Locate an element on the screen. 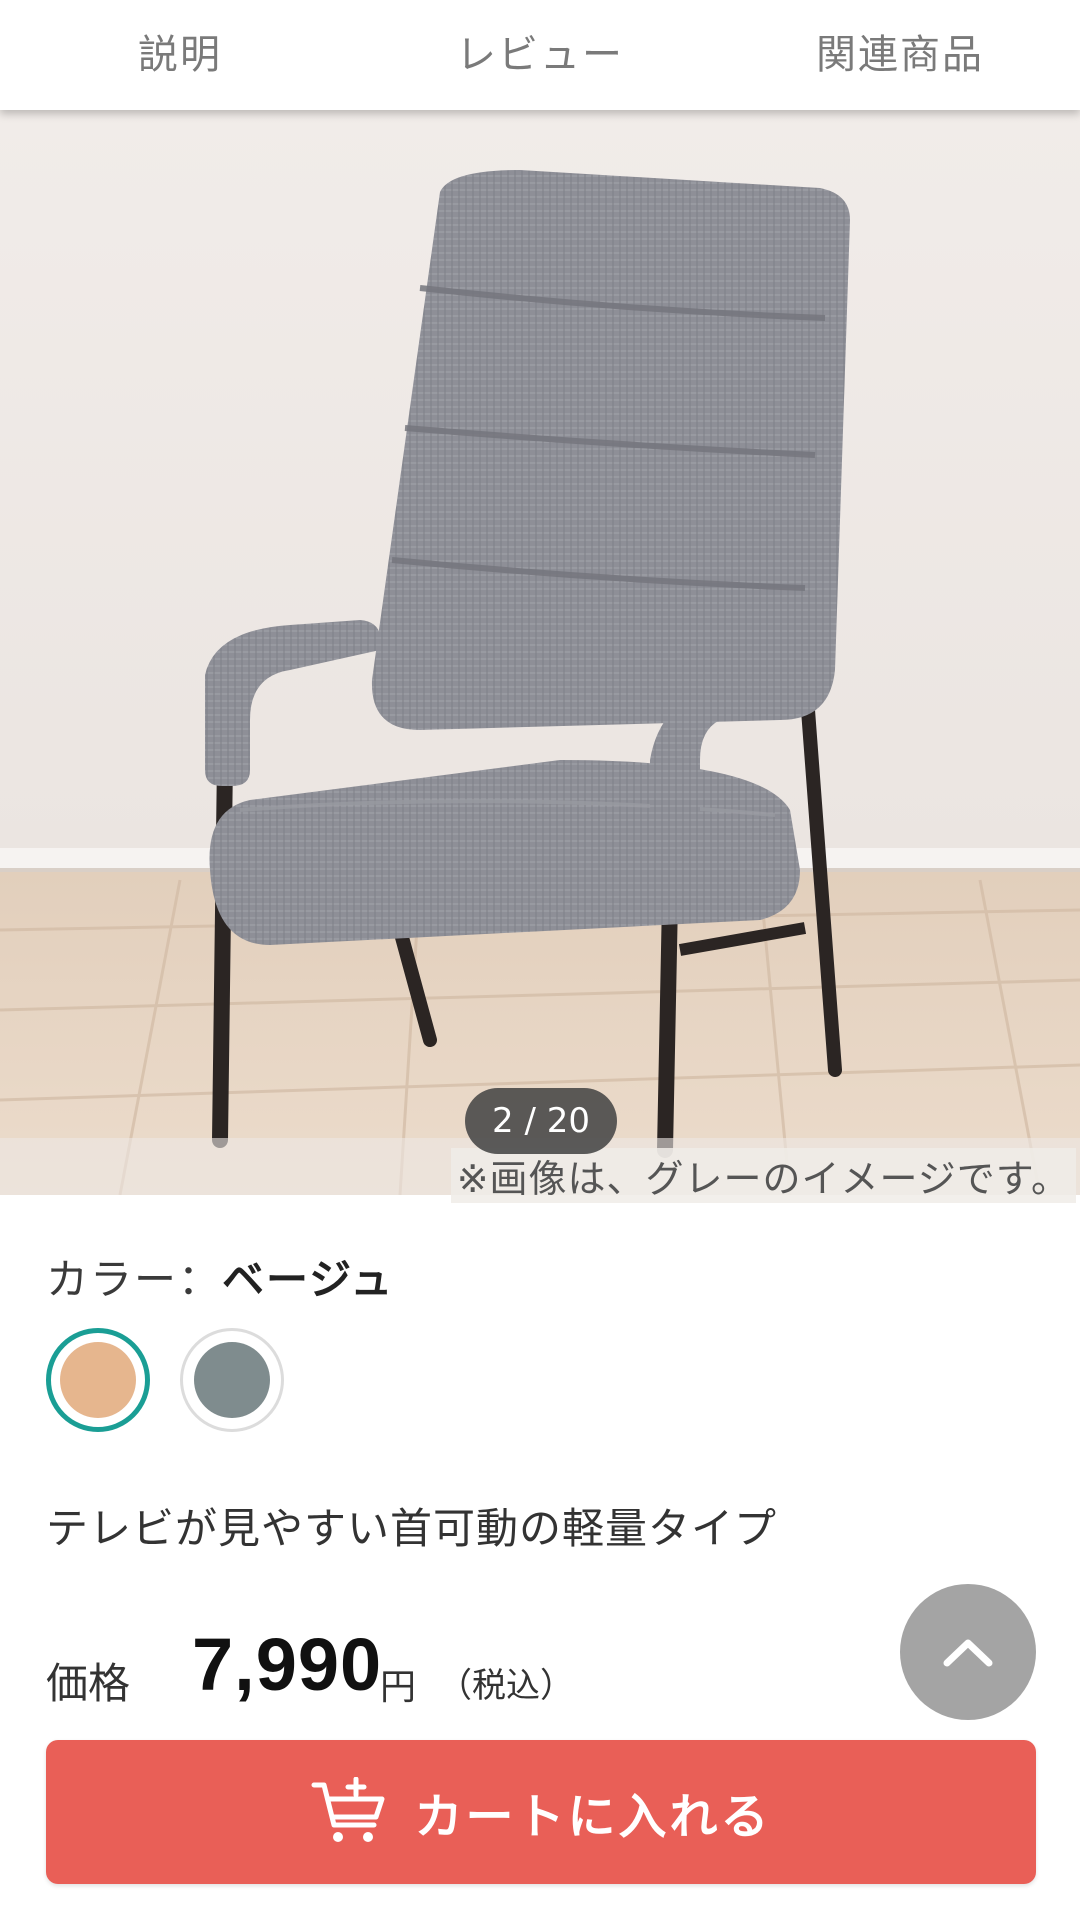 This screenshot has height=1910, width=1080. swatch-dot-beige is located at coordinates (98, 1380).